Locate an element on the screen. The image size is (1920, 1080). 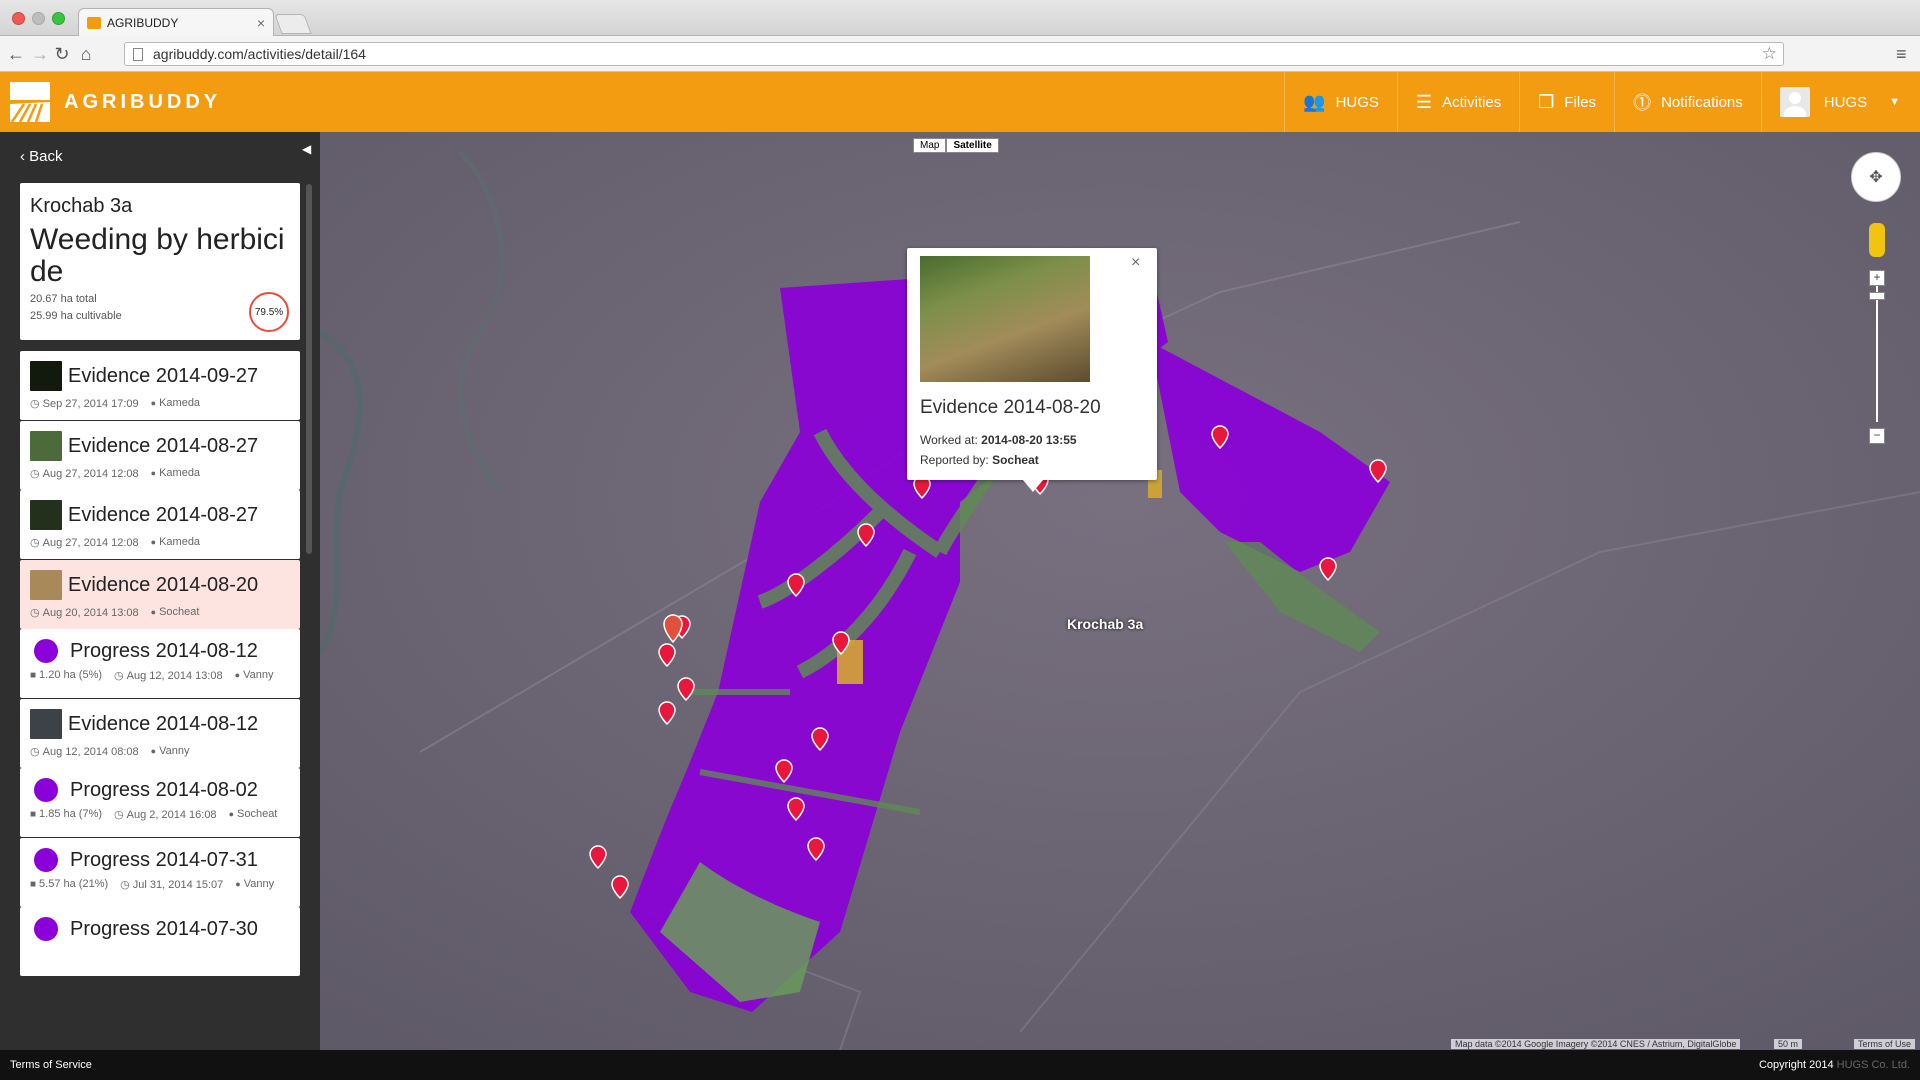
back-arrow-icon: ← is located at coordinates (16, 54).